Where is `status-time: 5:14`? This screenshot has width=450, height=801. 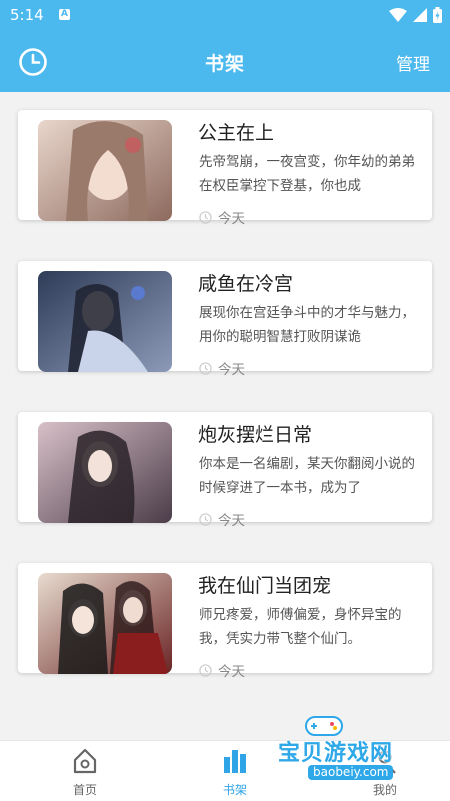 status-time: 5:14 is located at coordinates (27, 15).